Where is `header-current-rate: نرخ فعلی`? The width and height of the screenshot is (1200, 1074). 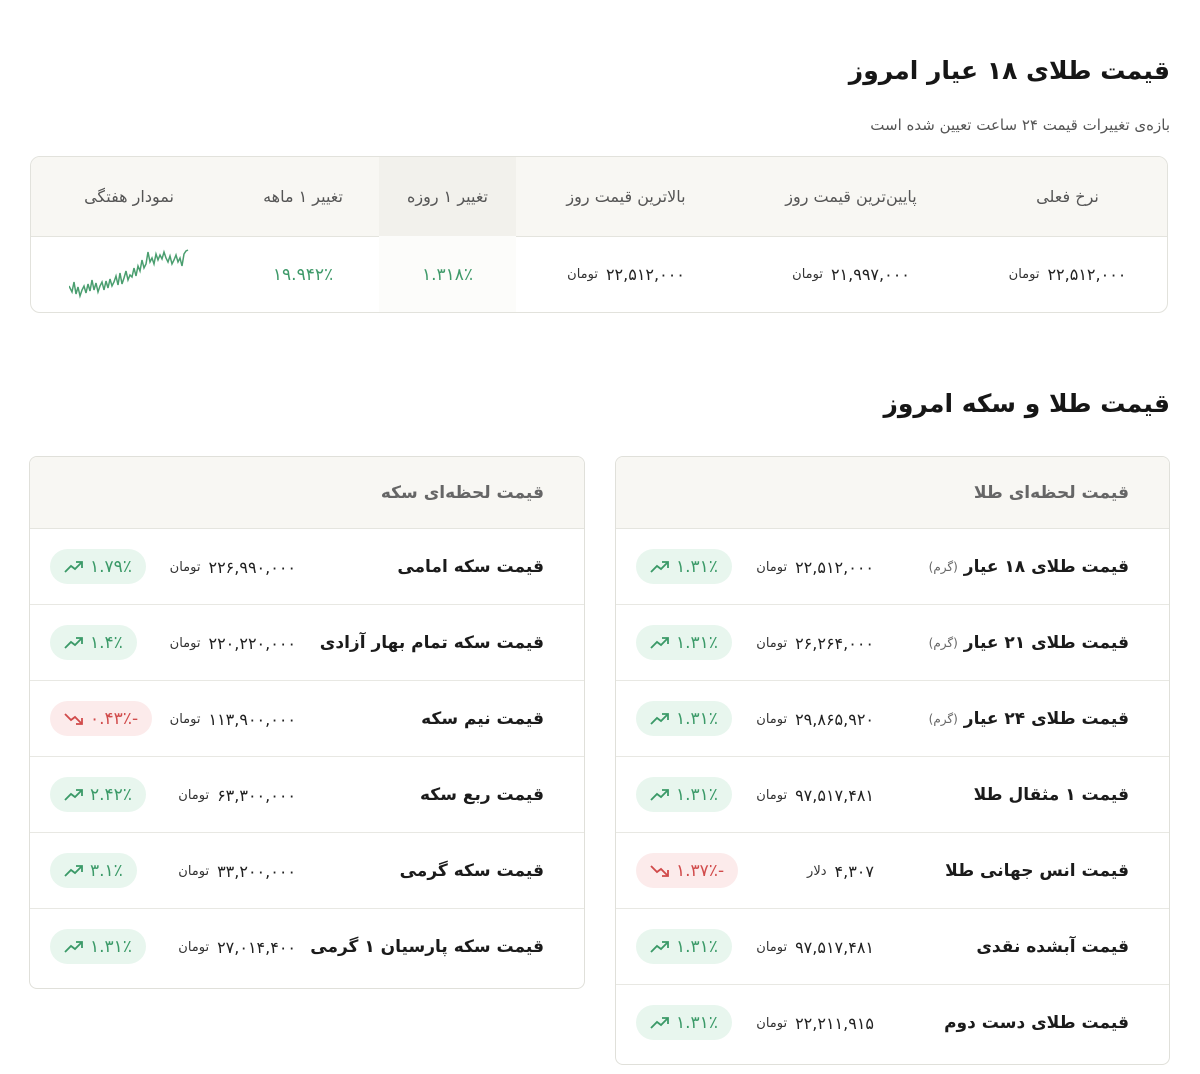
header-current-rate: نرخ فعلی is located at coordinates (1067, 196).